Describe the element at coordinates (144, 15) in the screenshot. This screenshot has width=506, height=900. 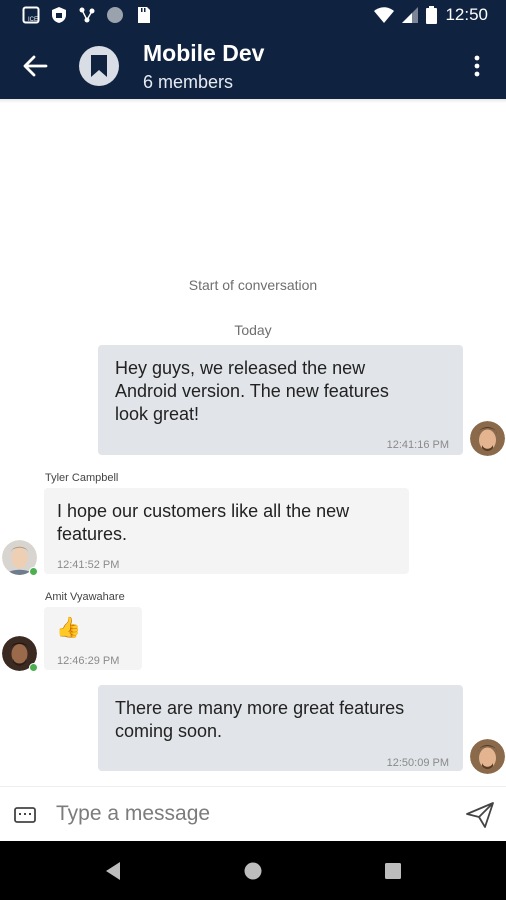
I see `sd-card-icon` at that location.